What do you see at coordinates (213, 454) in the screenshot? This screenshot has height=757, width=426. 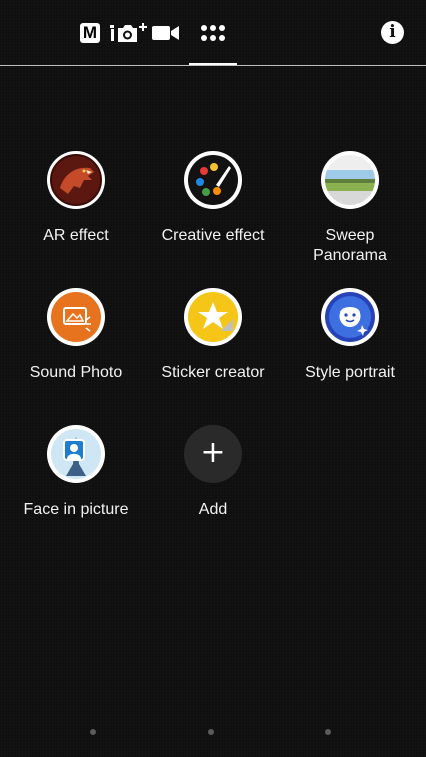 I see `add-icon: +` at bounding box center [213, 454].